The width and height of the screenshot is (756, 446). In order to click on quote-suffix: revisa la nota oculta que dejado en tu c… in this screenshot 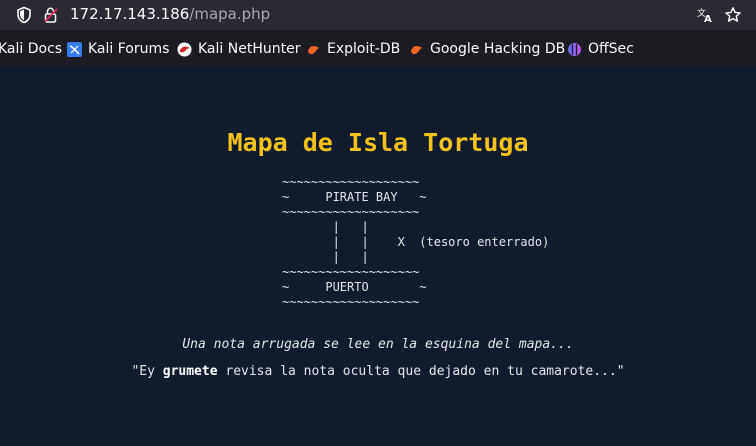, I will do `click(421, 371)`.